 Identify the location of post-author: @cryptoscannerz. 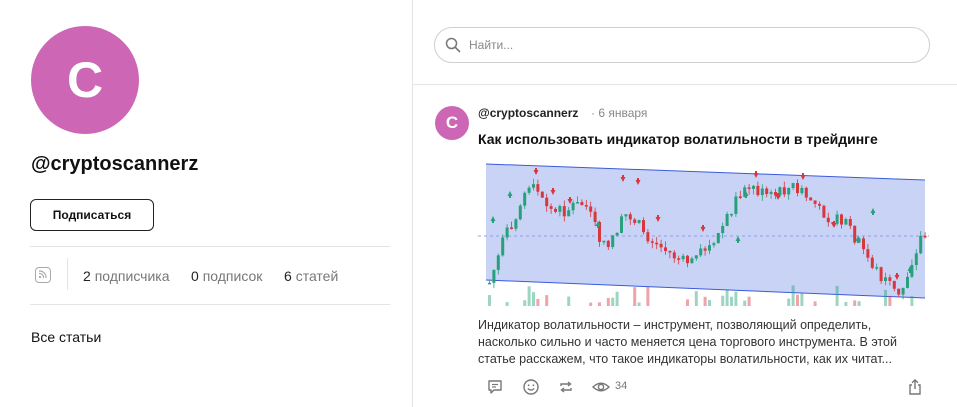
(528, 113).